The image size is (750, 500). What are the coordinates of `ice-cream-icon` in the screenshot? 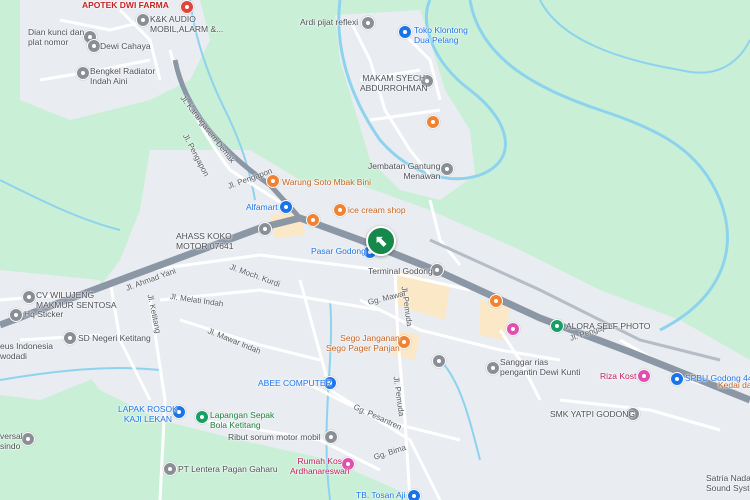 It's located at (340, 210).